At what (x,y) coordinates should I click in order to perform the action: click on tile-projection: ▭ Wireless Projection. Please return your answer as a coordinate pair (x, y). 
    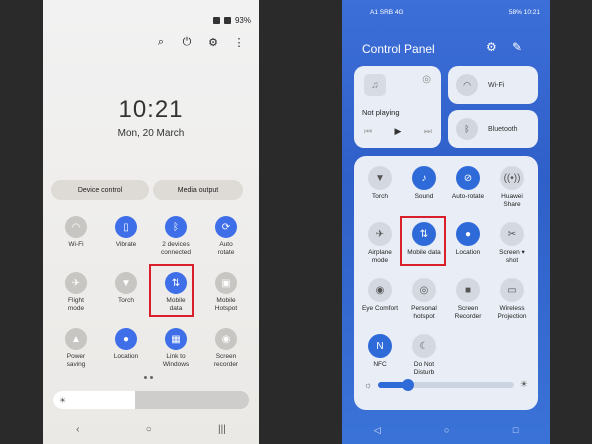
    Looking at the image, I should click on (512, 304).